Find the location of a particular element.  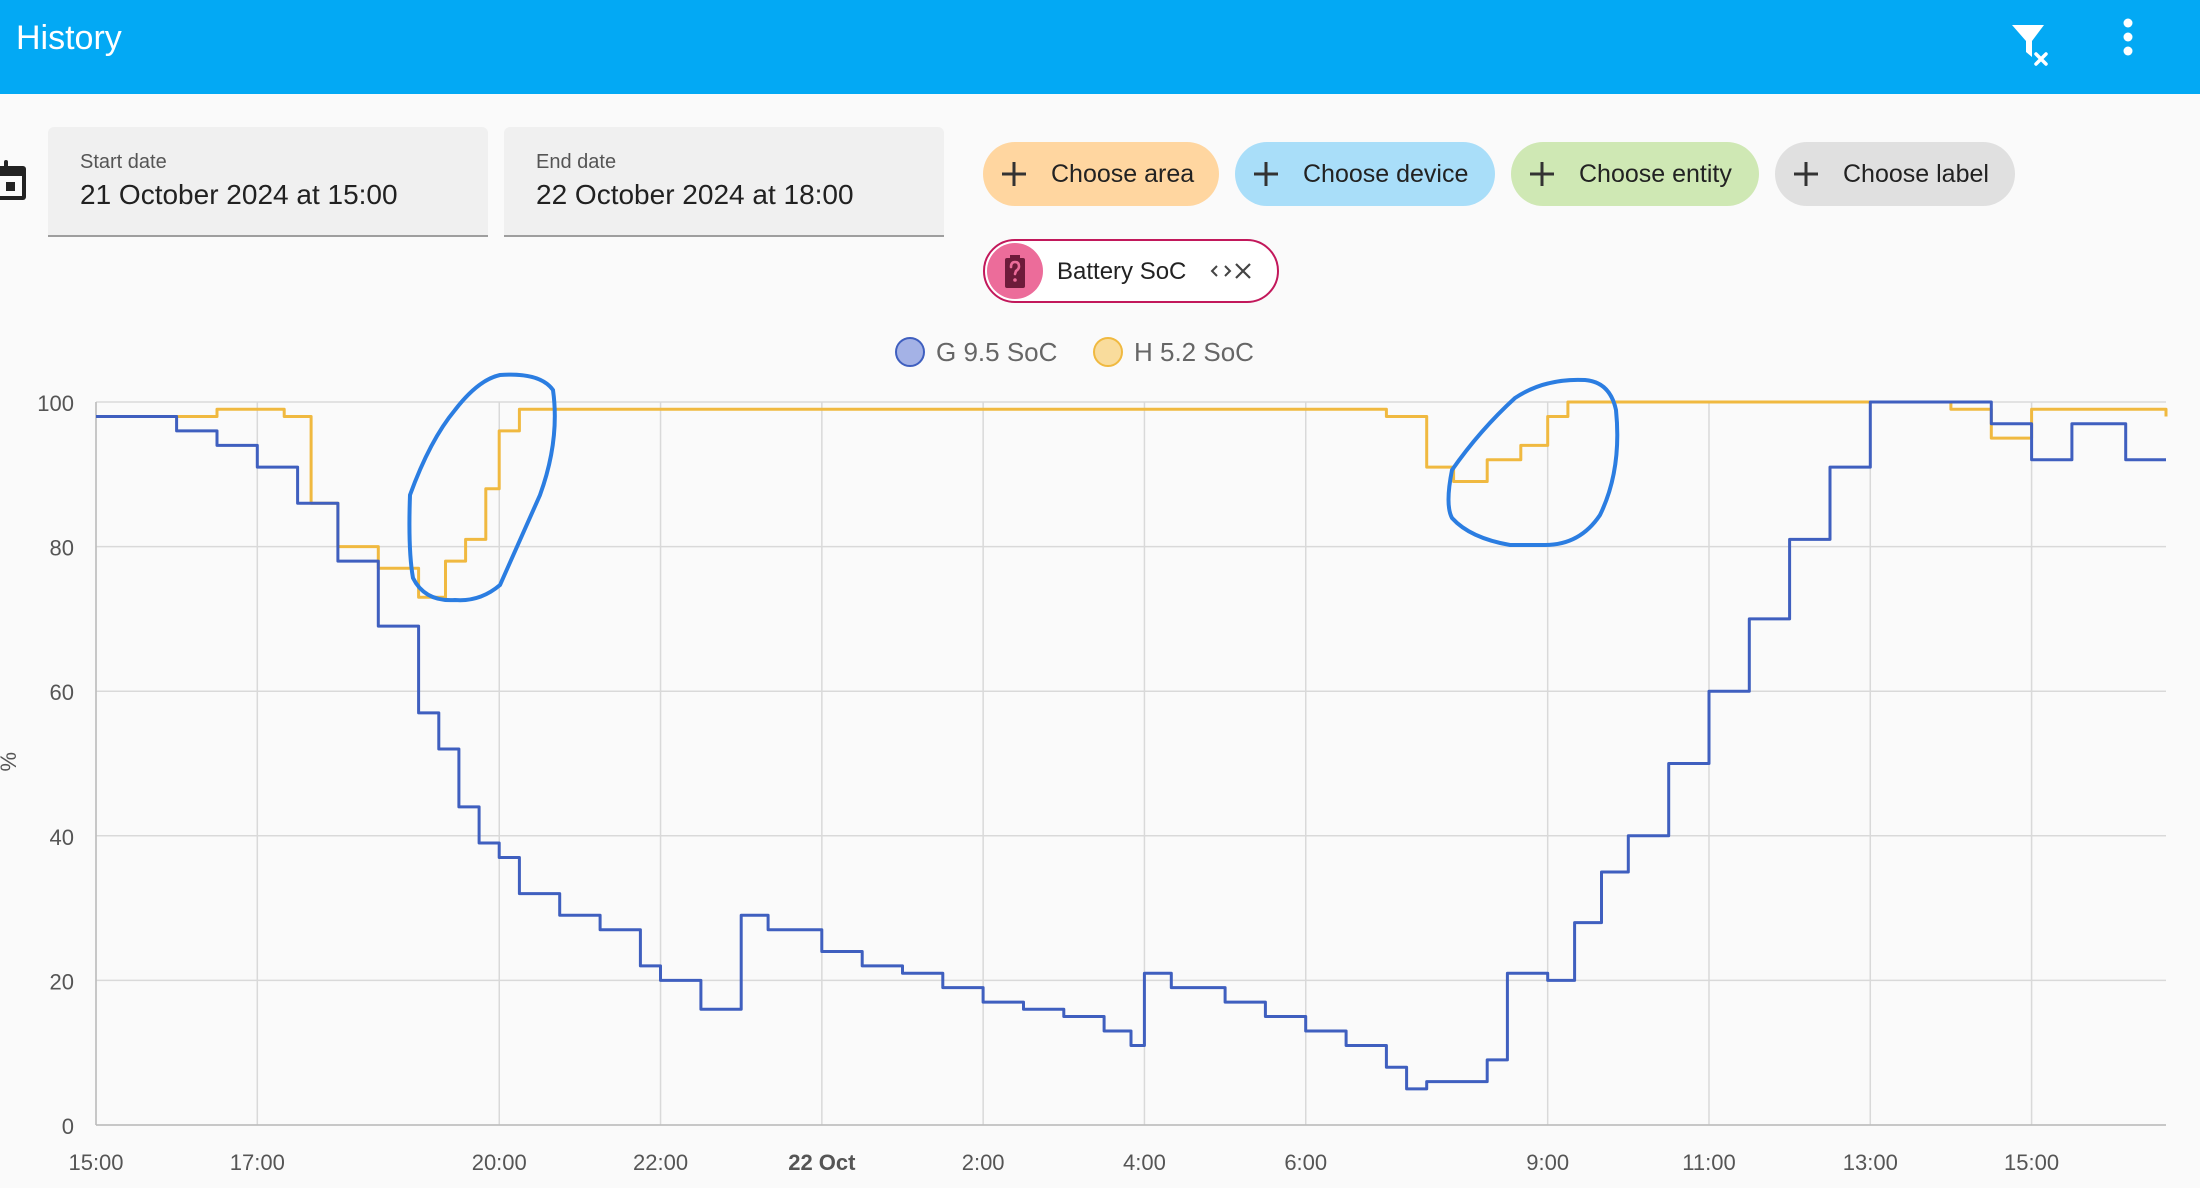

start-date-field: Start date 21 October 2024 at 15:00 is located at coordinates (268, 182).